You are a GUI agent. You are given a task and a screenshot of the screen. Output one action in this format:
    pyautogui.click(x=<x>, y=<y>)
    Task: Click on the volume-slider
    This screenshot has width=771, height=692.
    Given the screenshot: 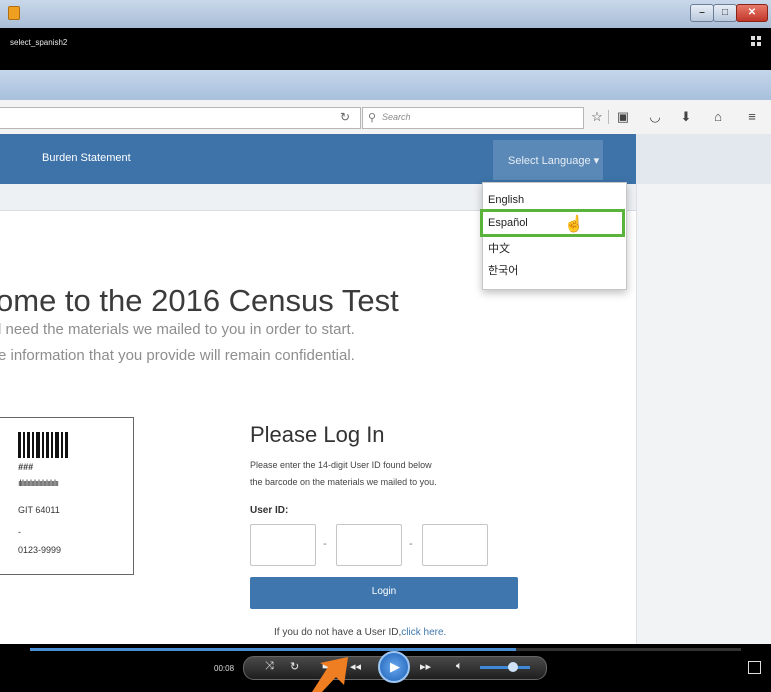 What is the action you would take?
    pyautogui.click(x=505, y=667)
    